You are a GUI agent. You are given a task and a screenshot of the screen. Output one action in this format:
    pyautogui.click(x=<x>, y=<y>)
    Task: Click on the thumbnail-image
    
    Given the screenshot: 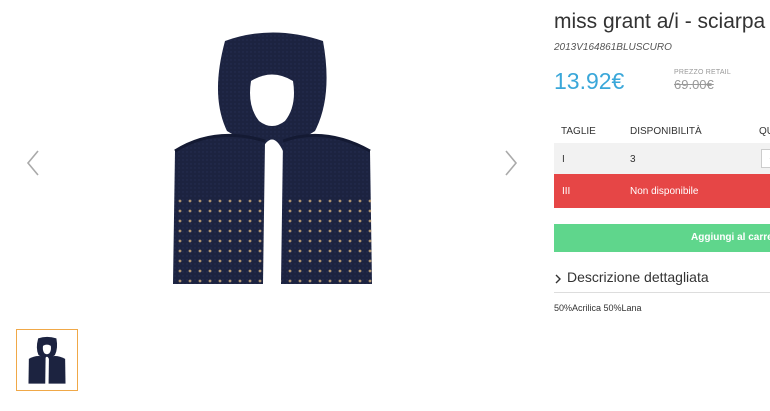 What is the action you would take?
    pyautogui.click(x=47, y=360)
    